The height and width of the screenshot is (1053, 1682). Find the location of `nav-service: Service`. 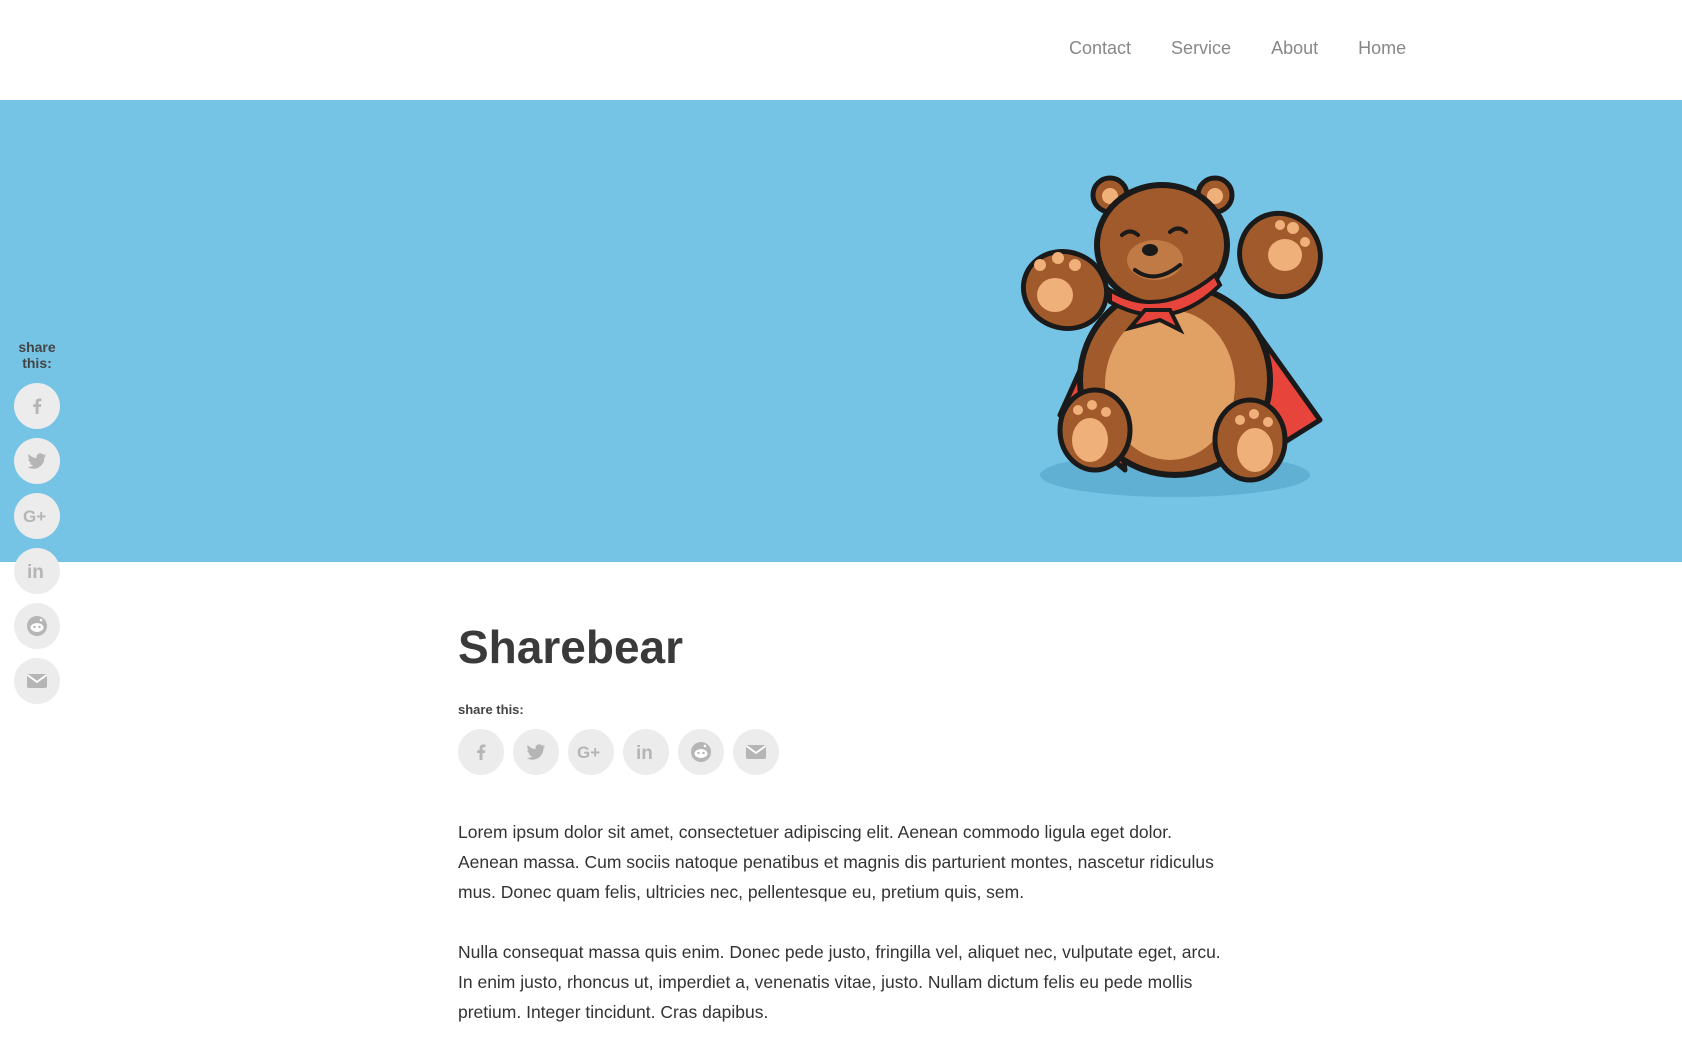

nav-service: Service is located at coordinates (1201, 48).